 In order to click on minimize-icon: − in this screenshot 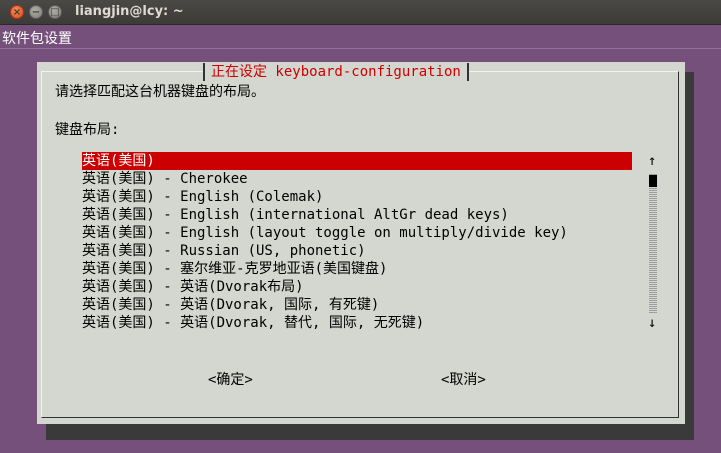, I will do `click(36, 12)`.